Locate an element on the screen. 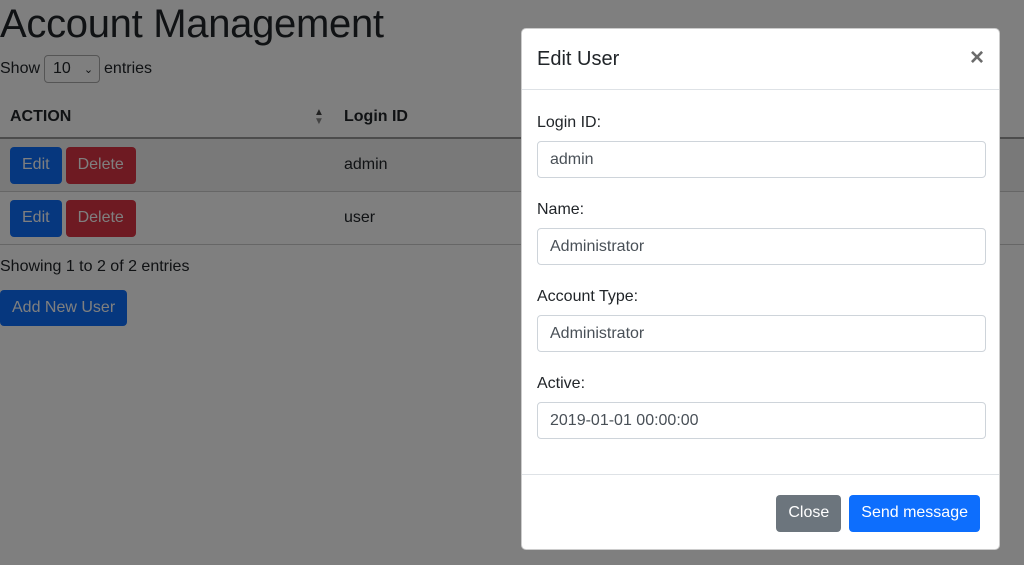  modal-header: Edit User × is located at coordinates (760, 59).